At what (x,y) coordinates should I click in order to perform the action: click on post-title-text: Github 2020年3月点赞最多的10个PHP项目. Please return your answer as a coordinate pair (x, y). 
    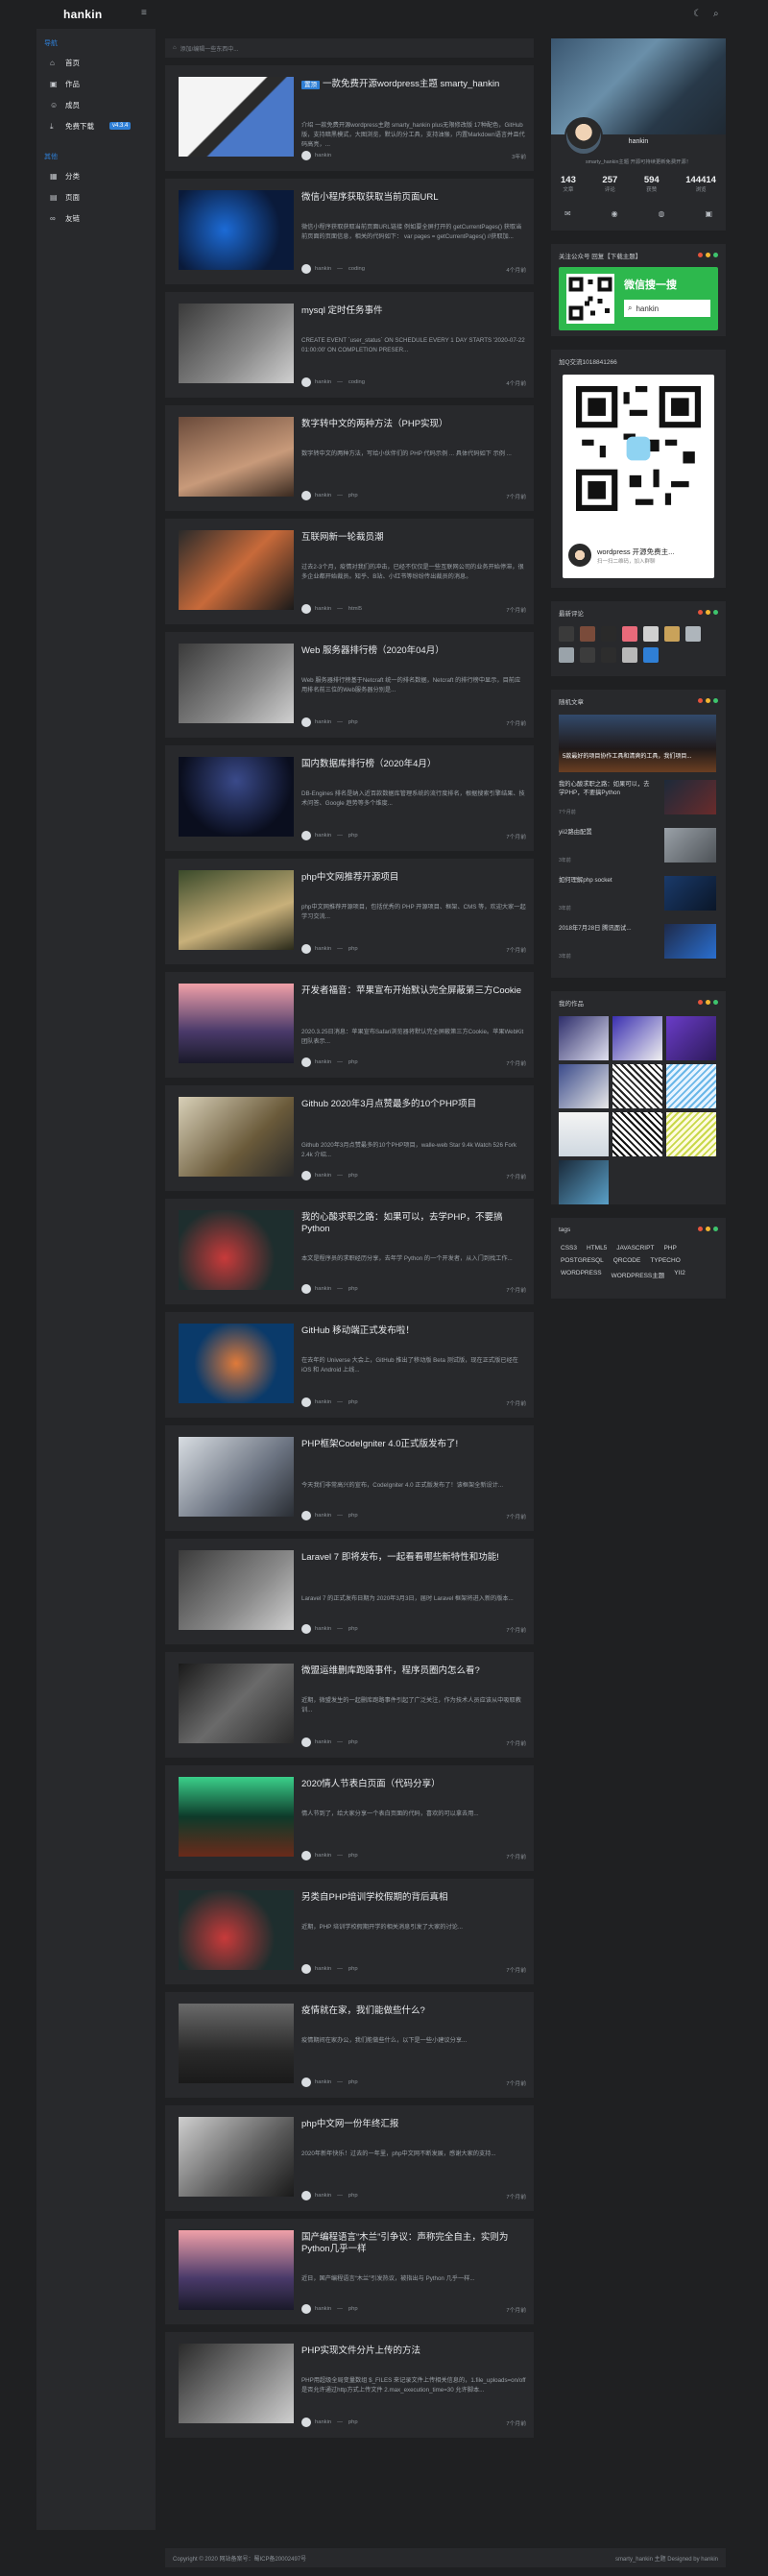
    Looking at the image, I should click on (389, 1104).